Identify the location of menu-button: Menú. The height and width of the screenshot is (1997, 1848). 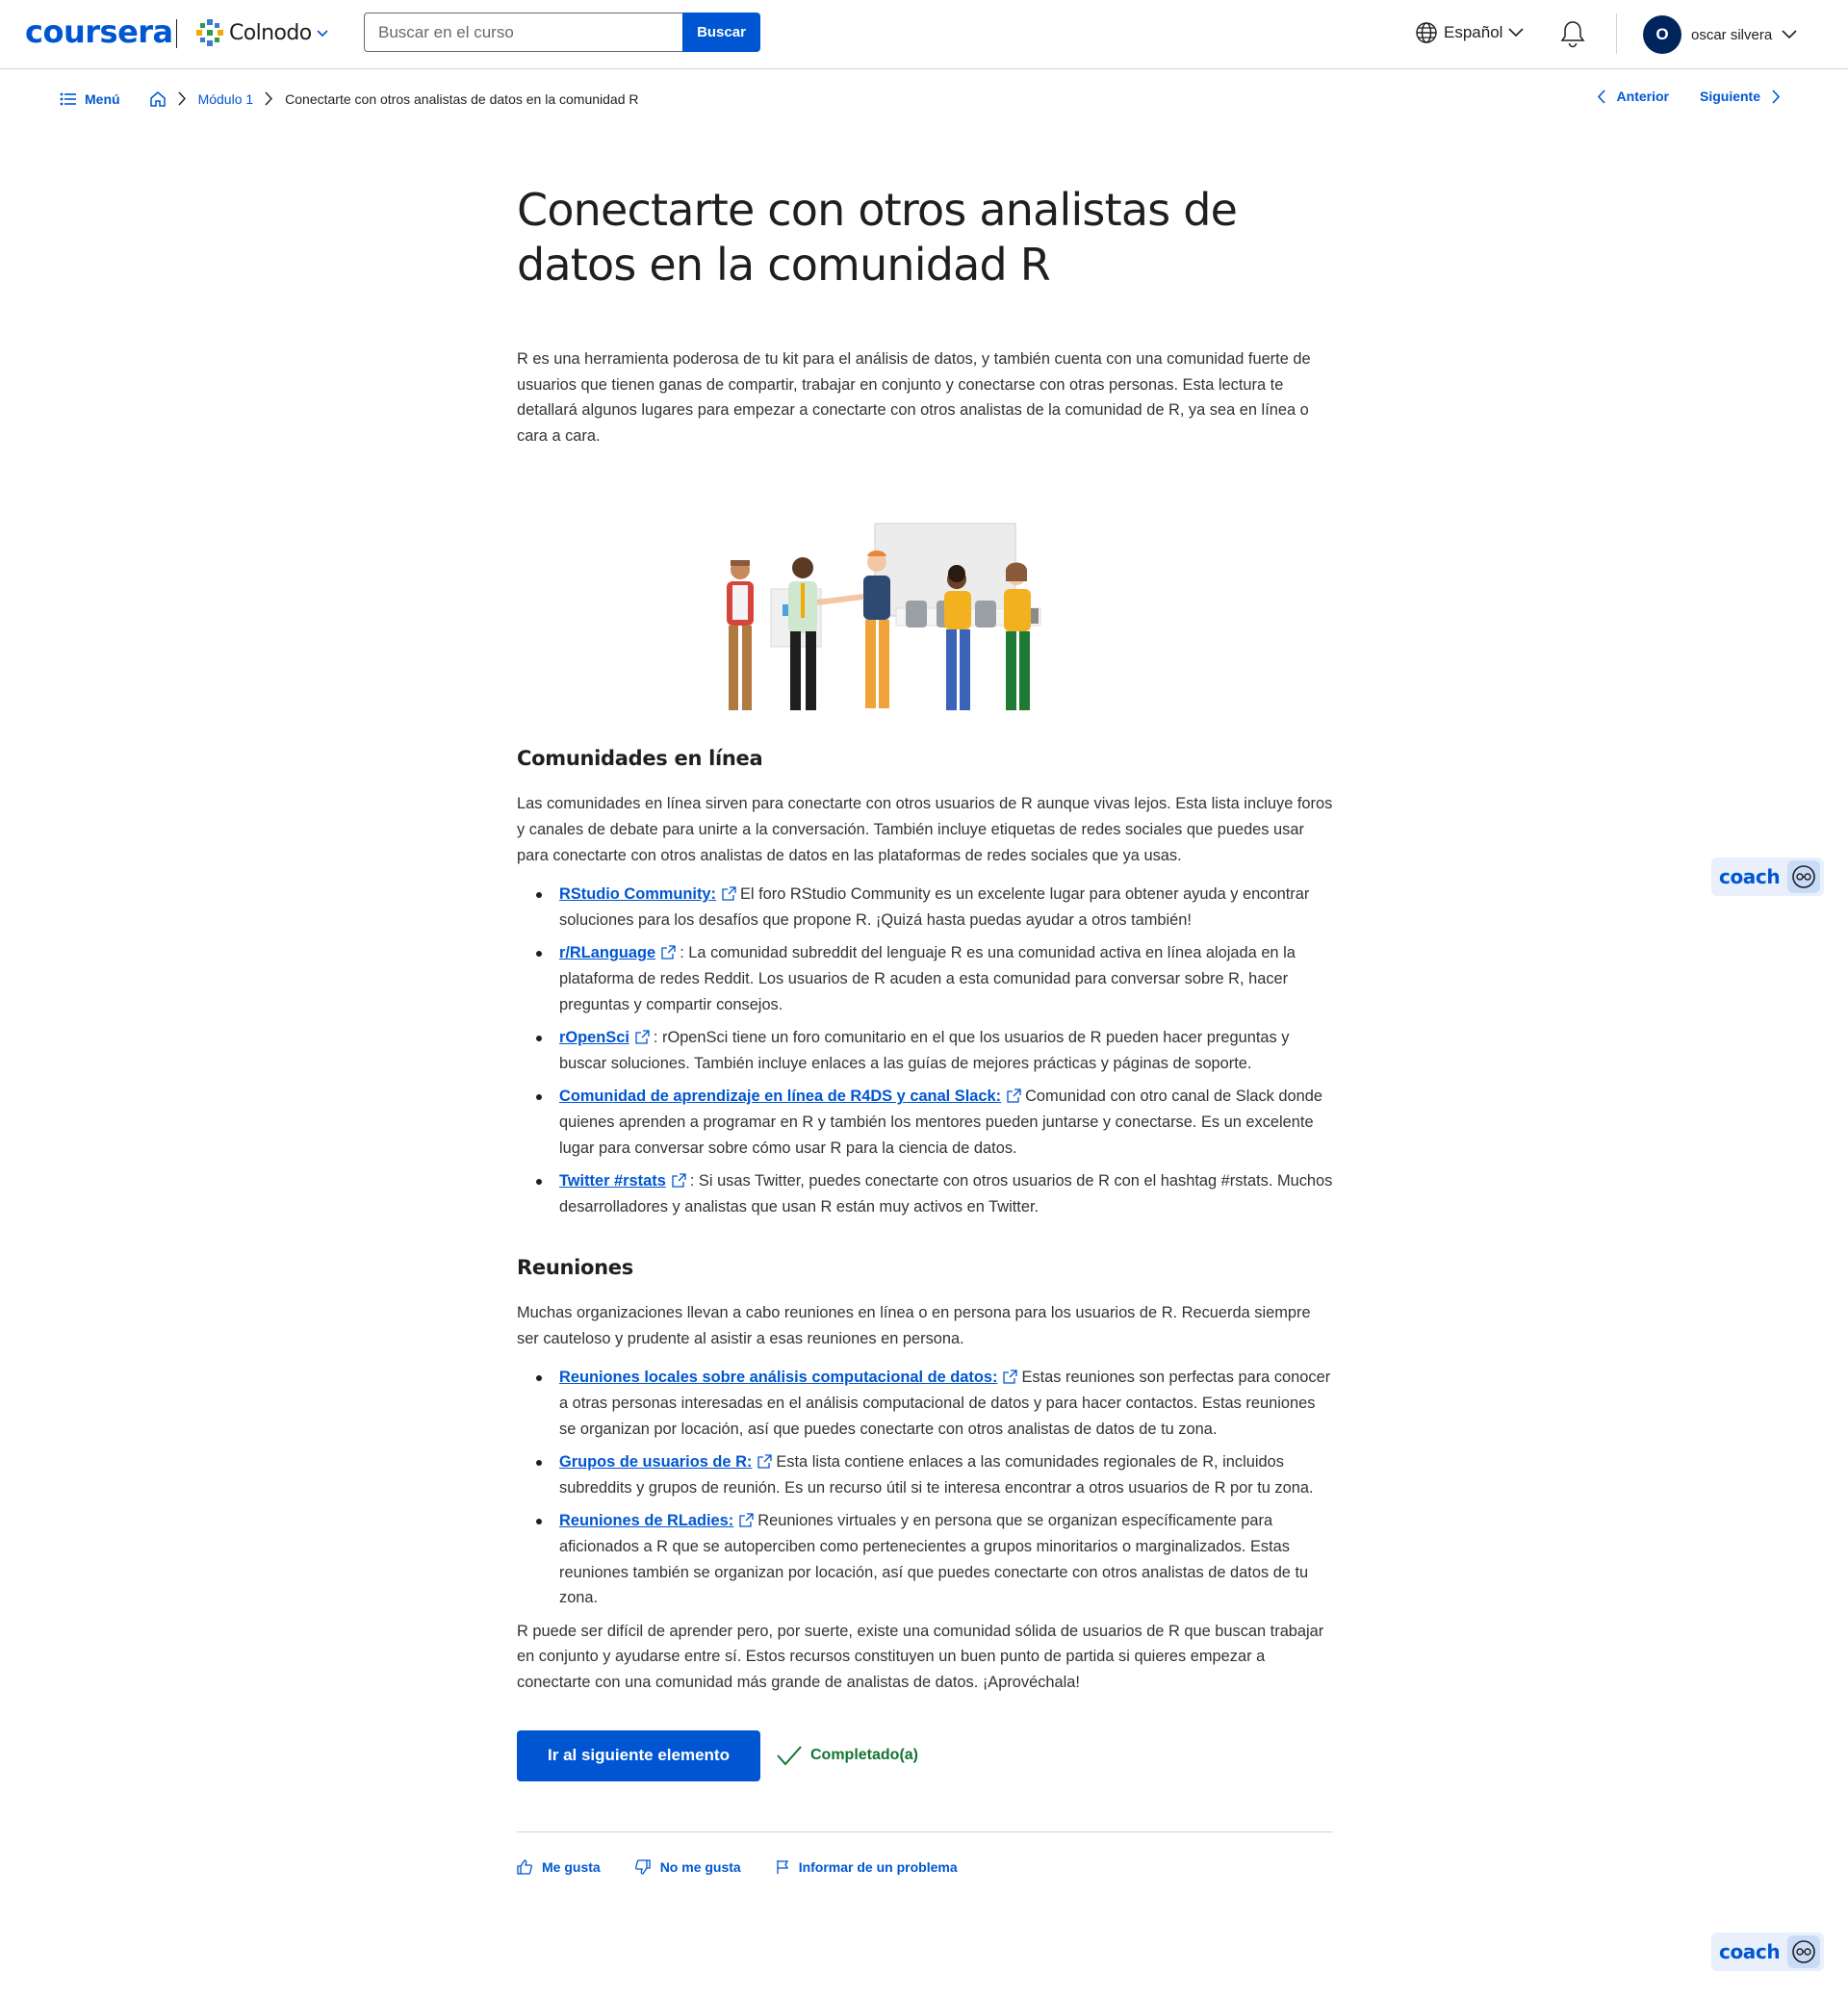
(90, 99).